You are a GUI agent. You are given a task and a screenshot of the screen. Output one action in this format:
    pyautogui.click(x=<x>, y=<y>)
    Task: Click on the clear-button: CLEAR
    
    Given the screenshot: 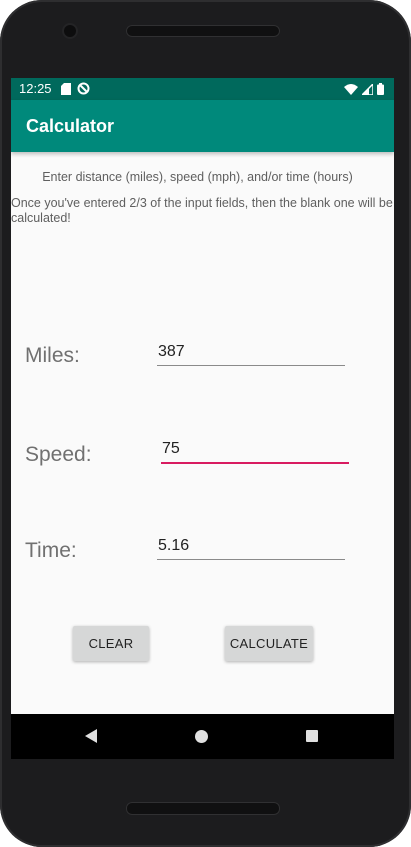 What is the action you would take?
    pyautogui.click(x=111, y=643)
    